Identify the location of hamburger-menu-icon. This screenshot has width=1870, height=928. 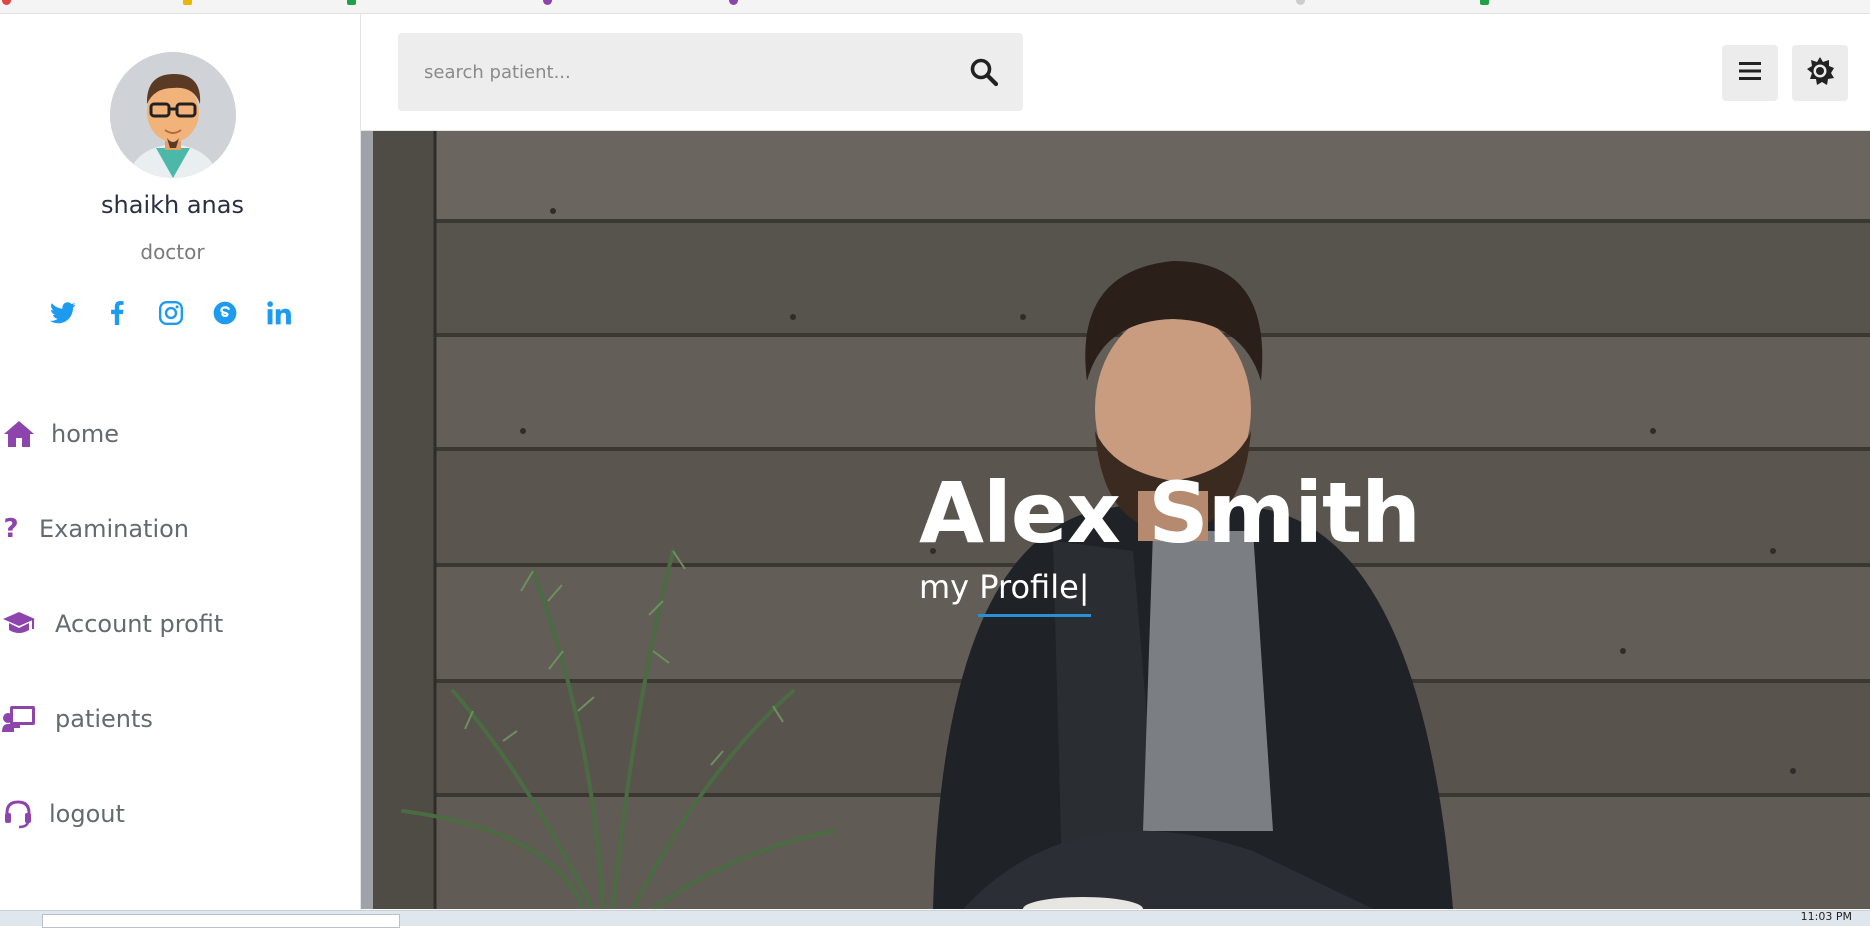
(1750, 73).